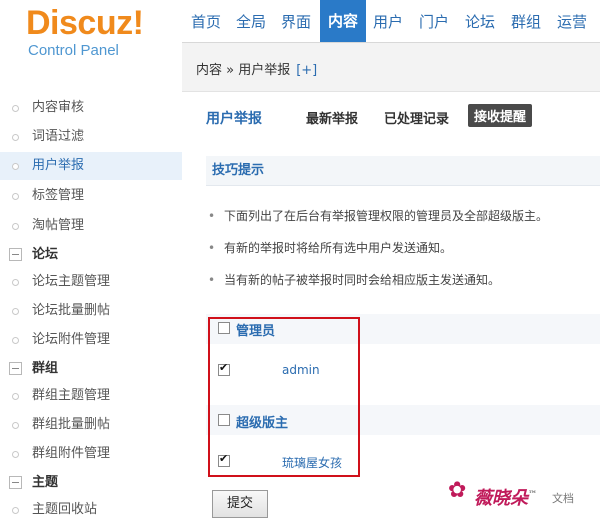 Image resolution: width=600 pixels, height=527 pixels. I want to click on sidebar-item-word-filter: 词语过滤, so click(91, 137).